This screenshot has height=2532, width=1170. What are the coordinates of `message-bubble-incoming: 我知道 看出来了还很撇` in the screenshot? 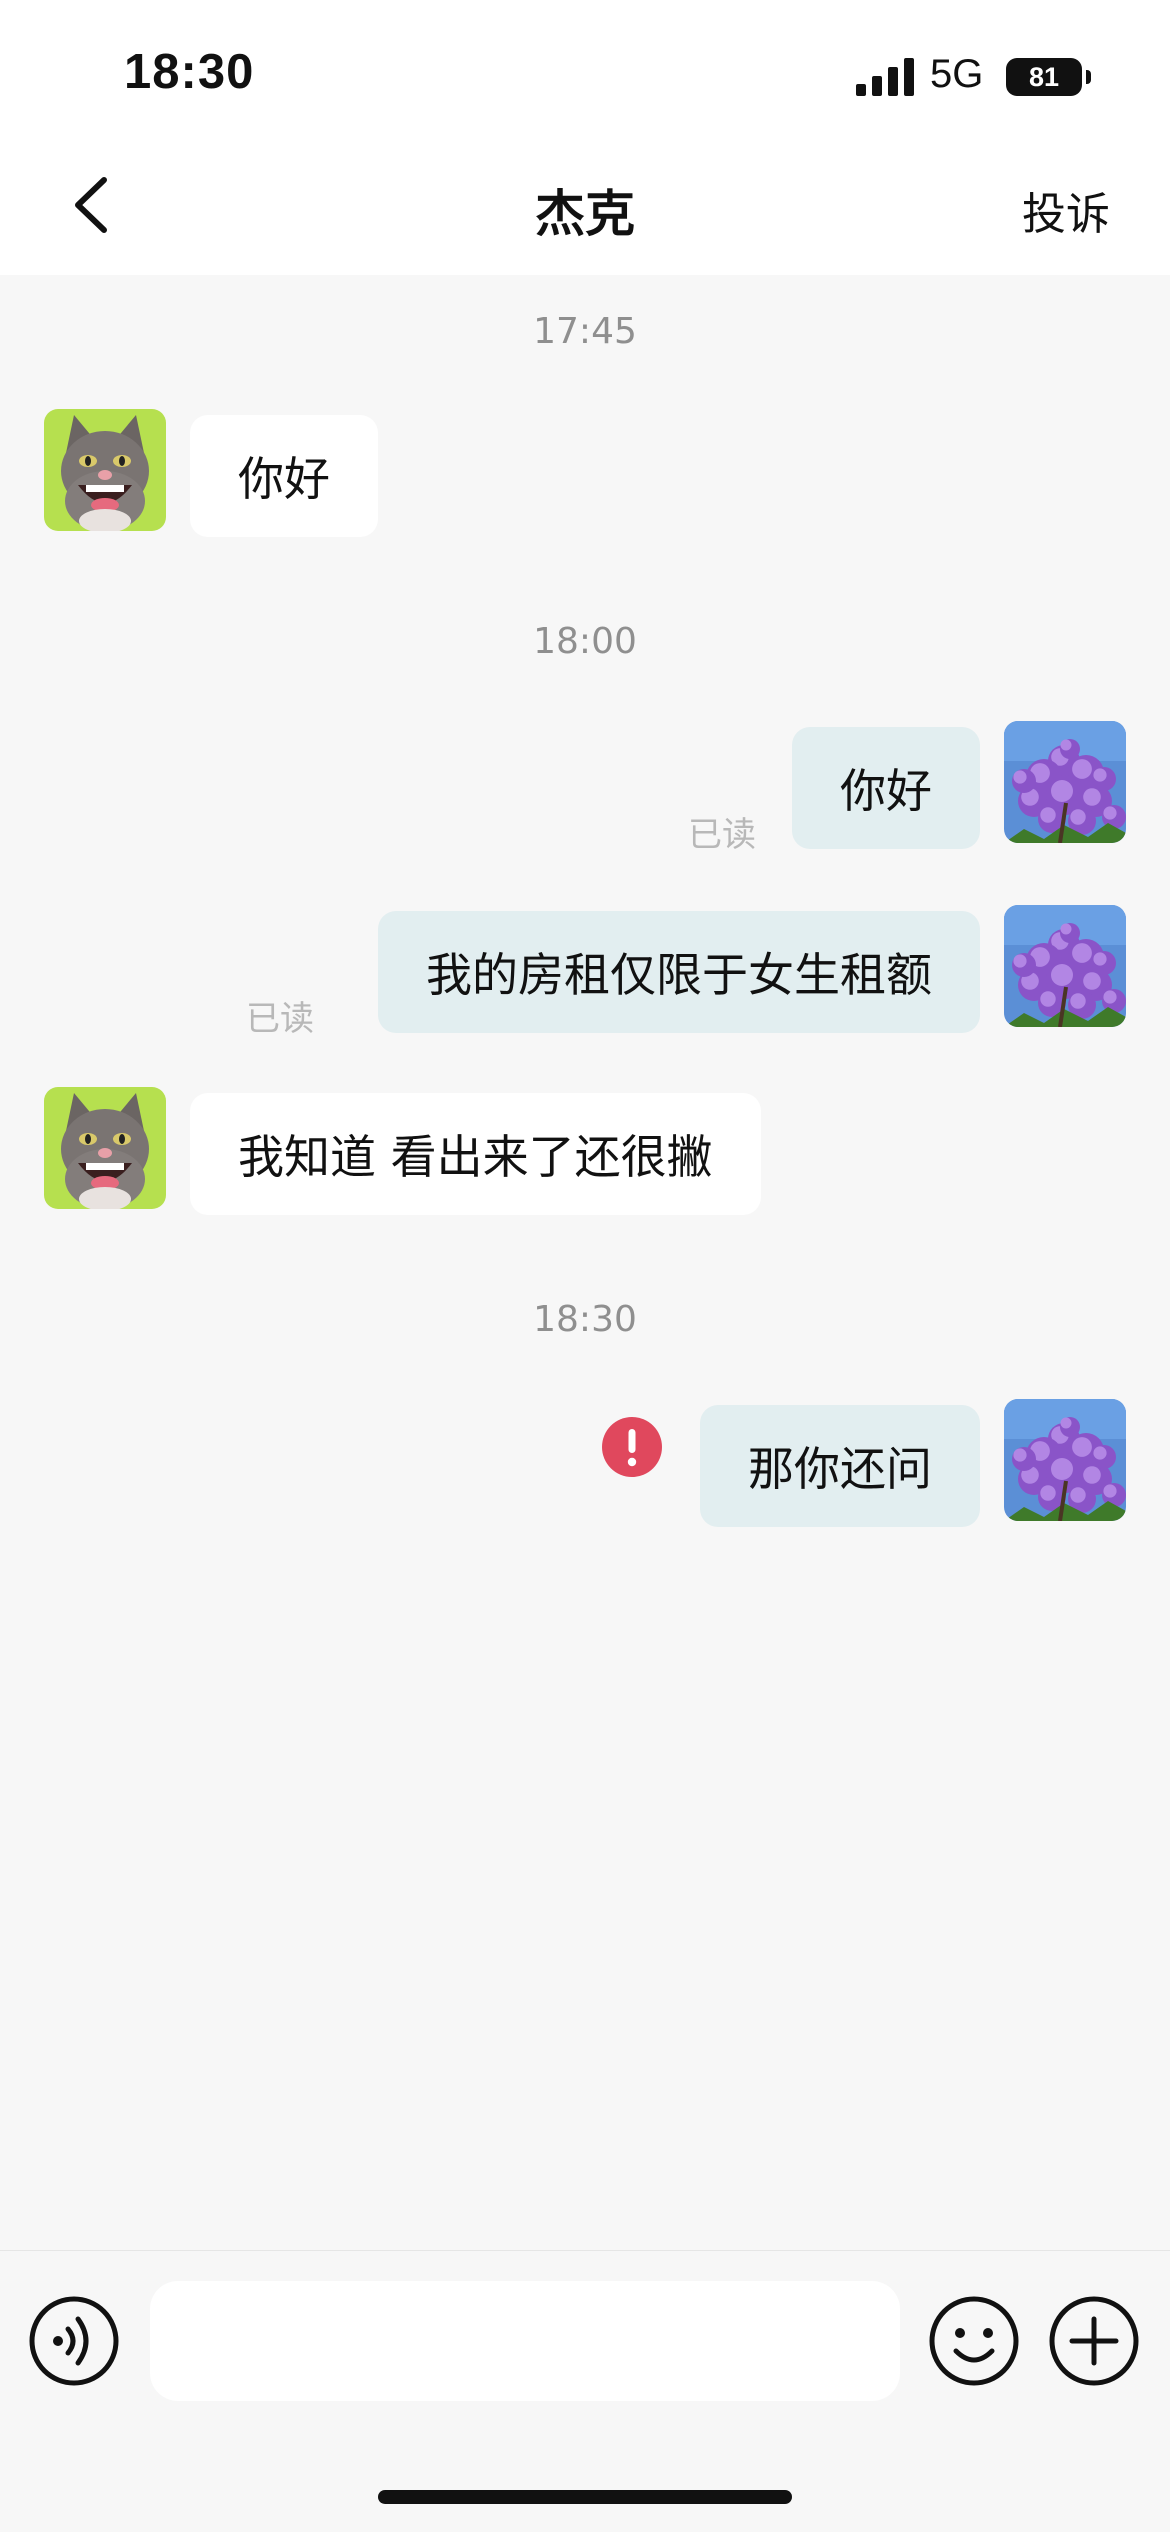 It's located at (475, 1154).